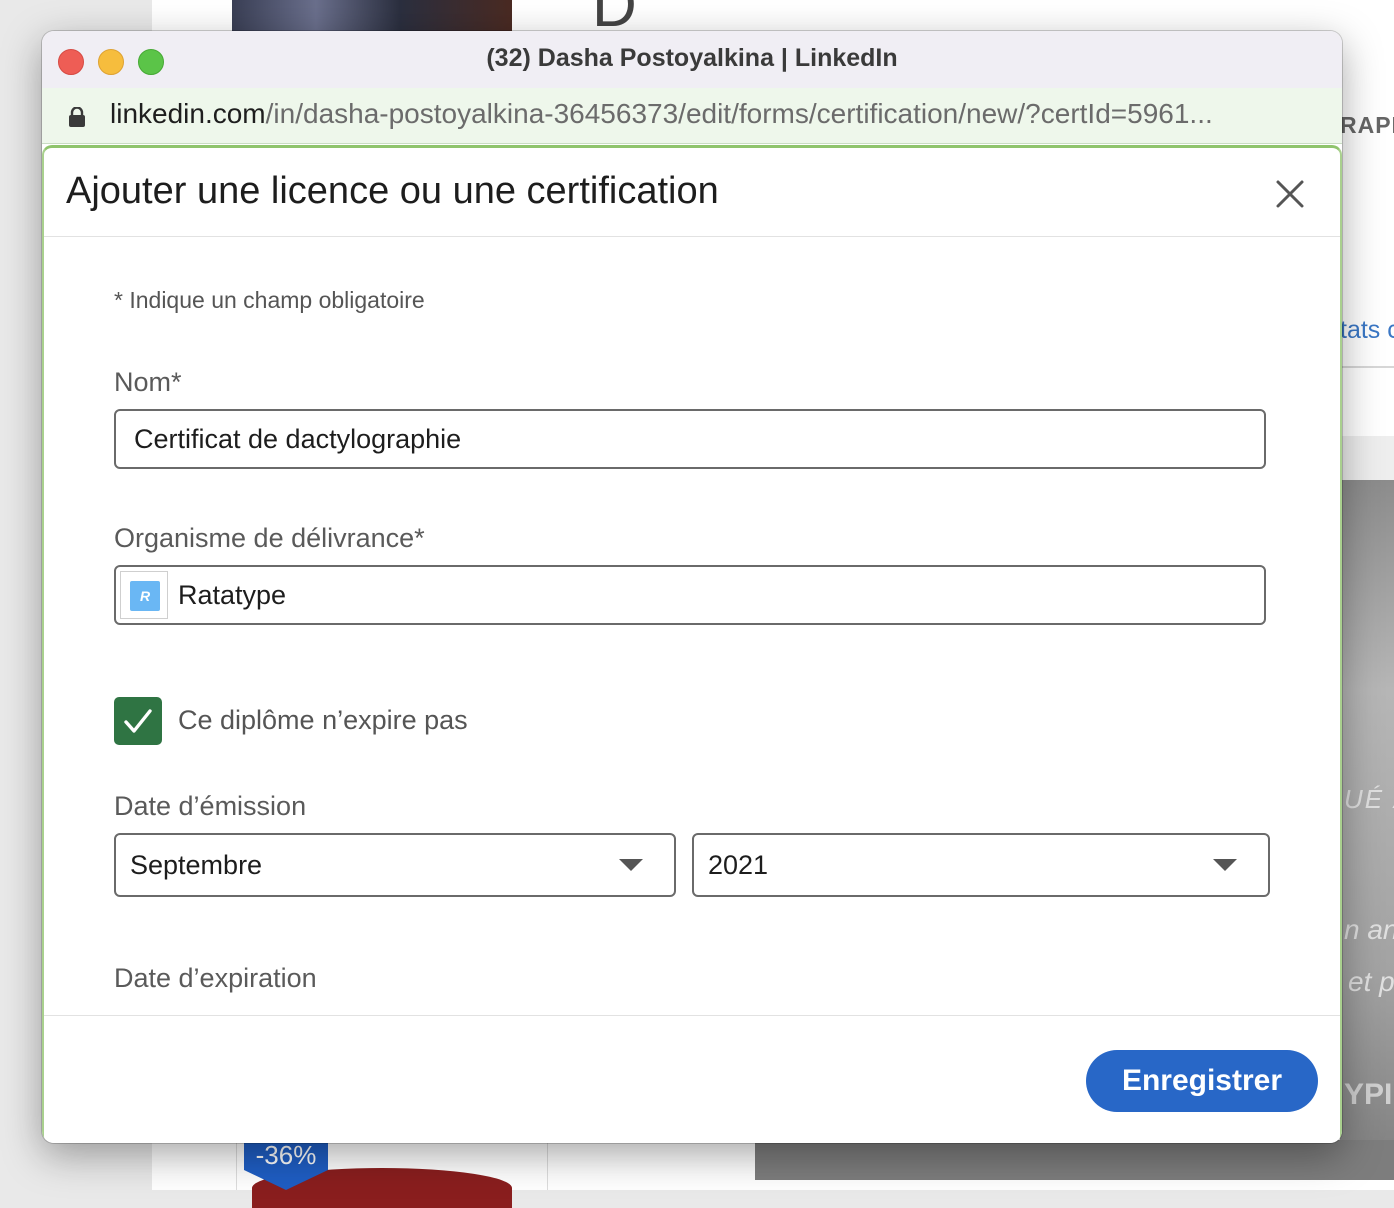 The height and width of the screenshot is (1208, 1394). I want to click on background-link-fragment: tats c, so click(1367, 330).